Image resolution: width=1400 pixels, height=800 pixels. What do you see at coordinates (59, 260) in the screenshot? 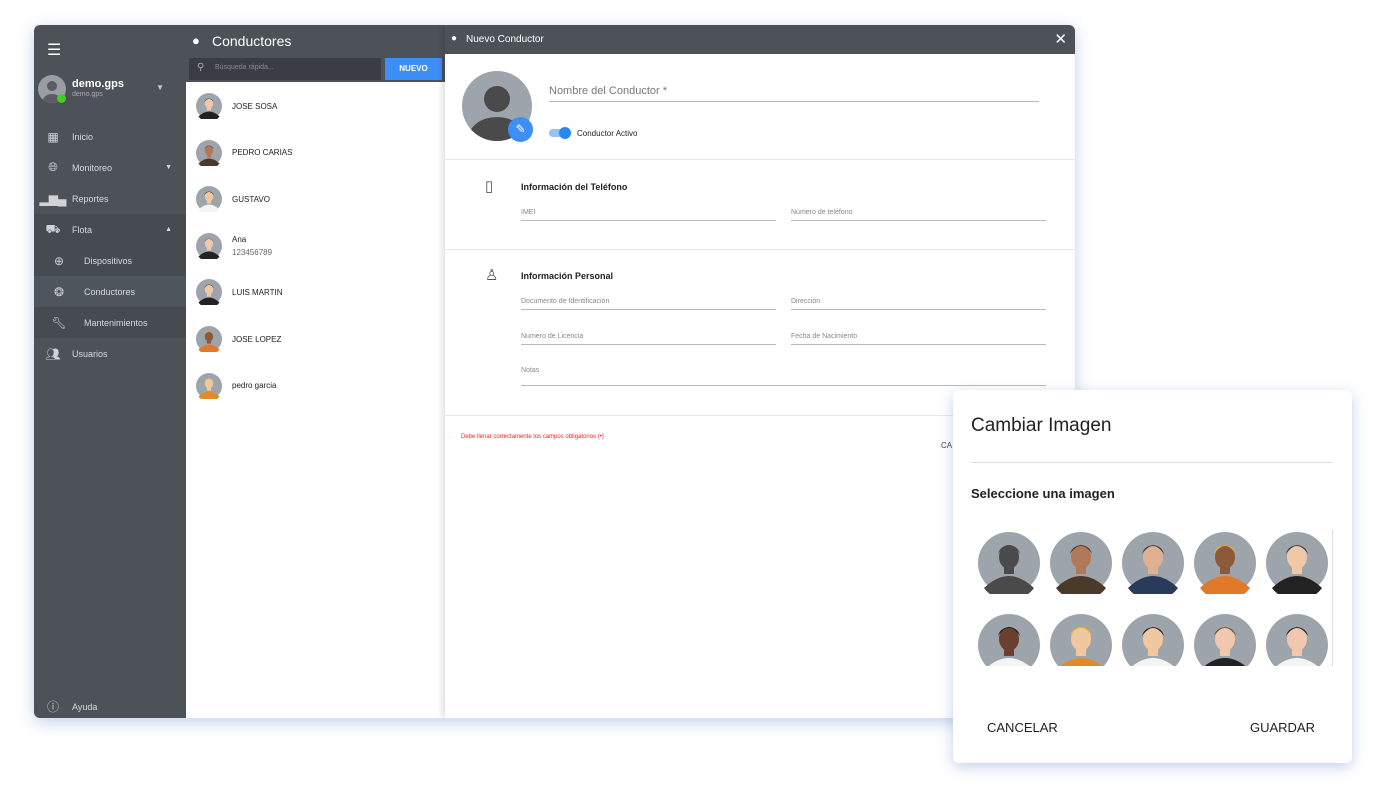
I see `gps-icon: ⊕` at bounding box center [59, 260].